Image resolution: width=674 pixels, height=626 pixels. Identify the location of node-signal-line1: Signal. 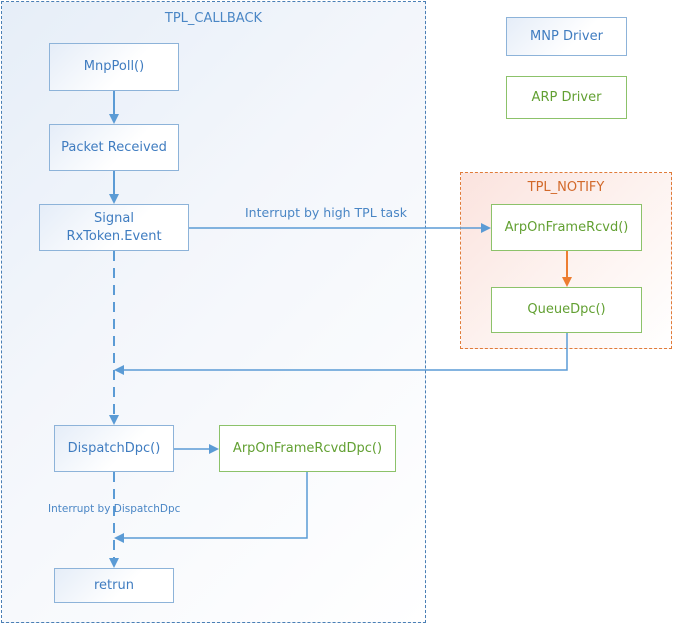
(114, 218).